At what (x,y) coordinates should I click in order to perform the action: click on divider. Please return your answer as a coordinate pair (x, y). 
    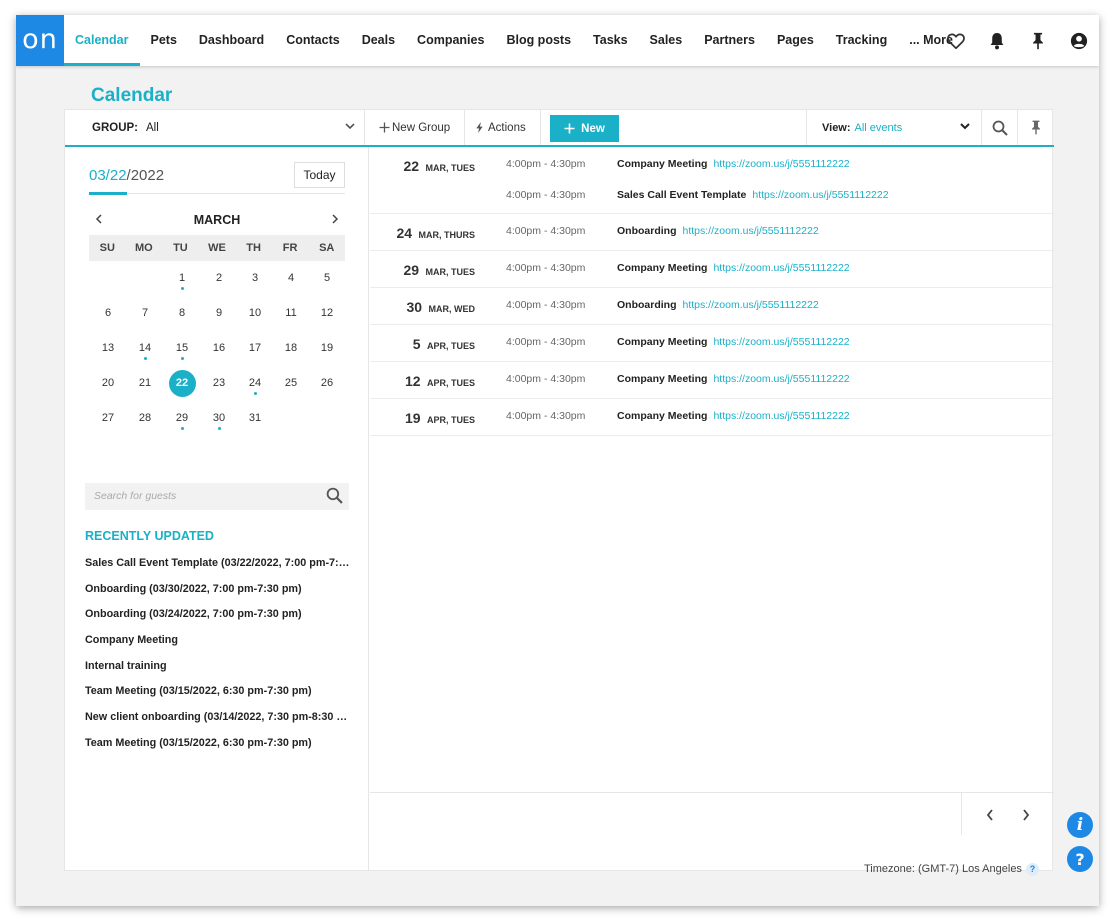
    Looking at the image, I should click on (236, 193).